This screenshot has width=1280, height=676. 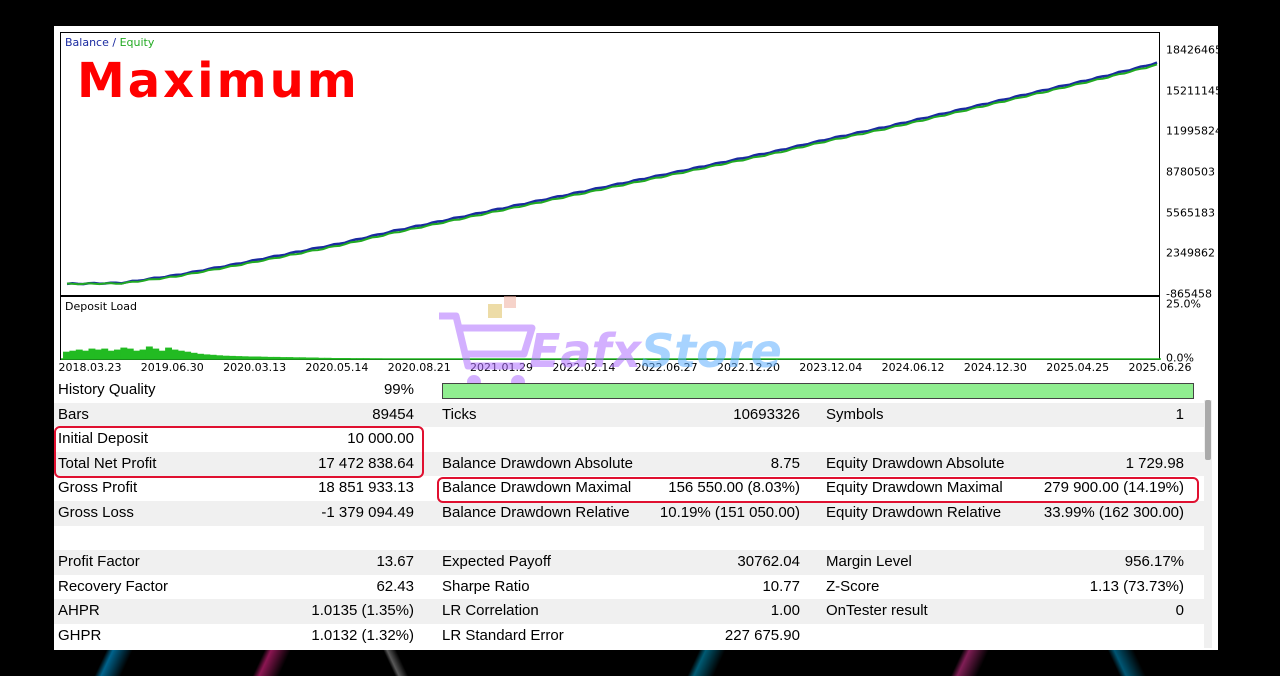 I want to click on stat-value: 10.77, so click(x=781, y=586).